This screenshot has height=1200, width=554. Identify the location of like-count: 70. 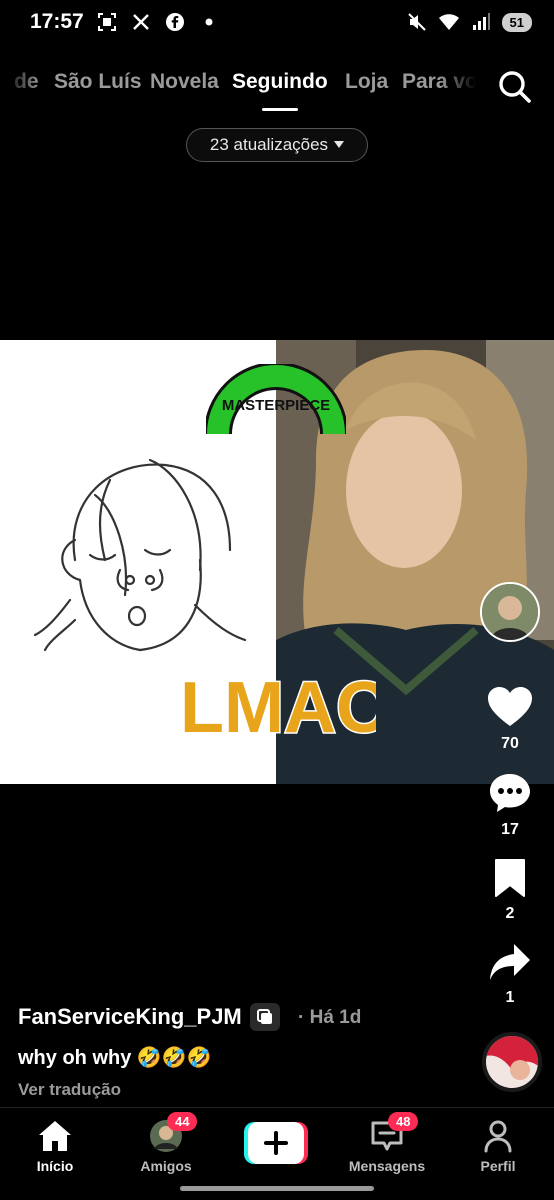
(510, 743).